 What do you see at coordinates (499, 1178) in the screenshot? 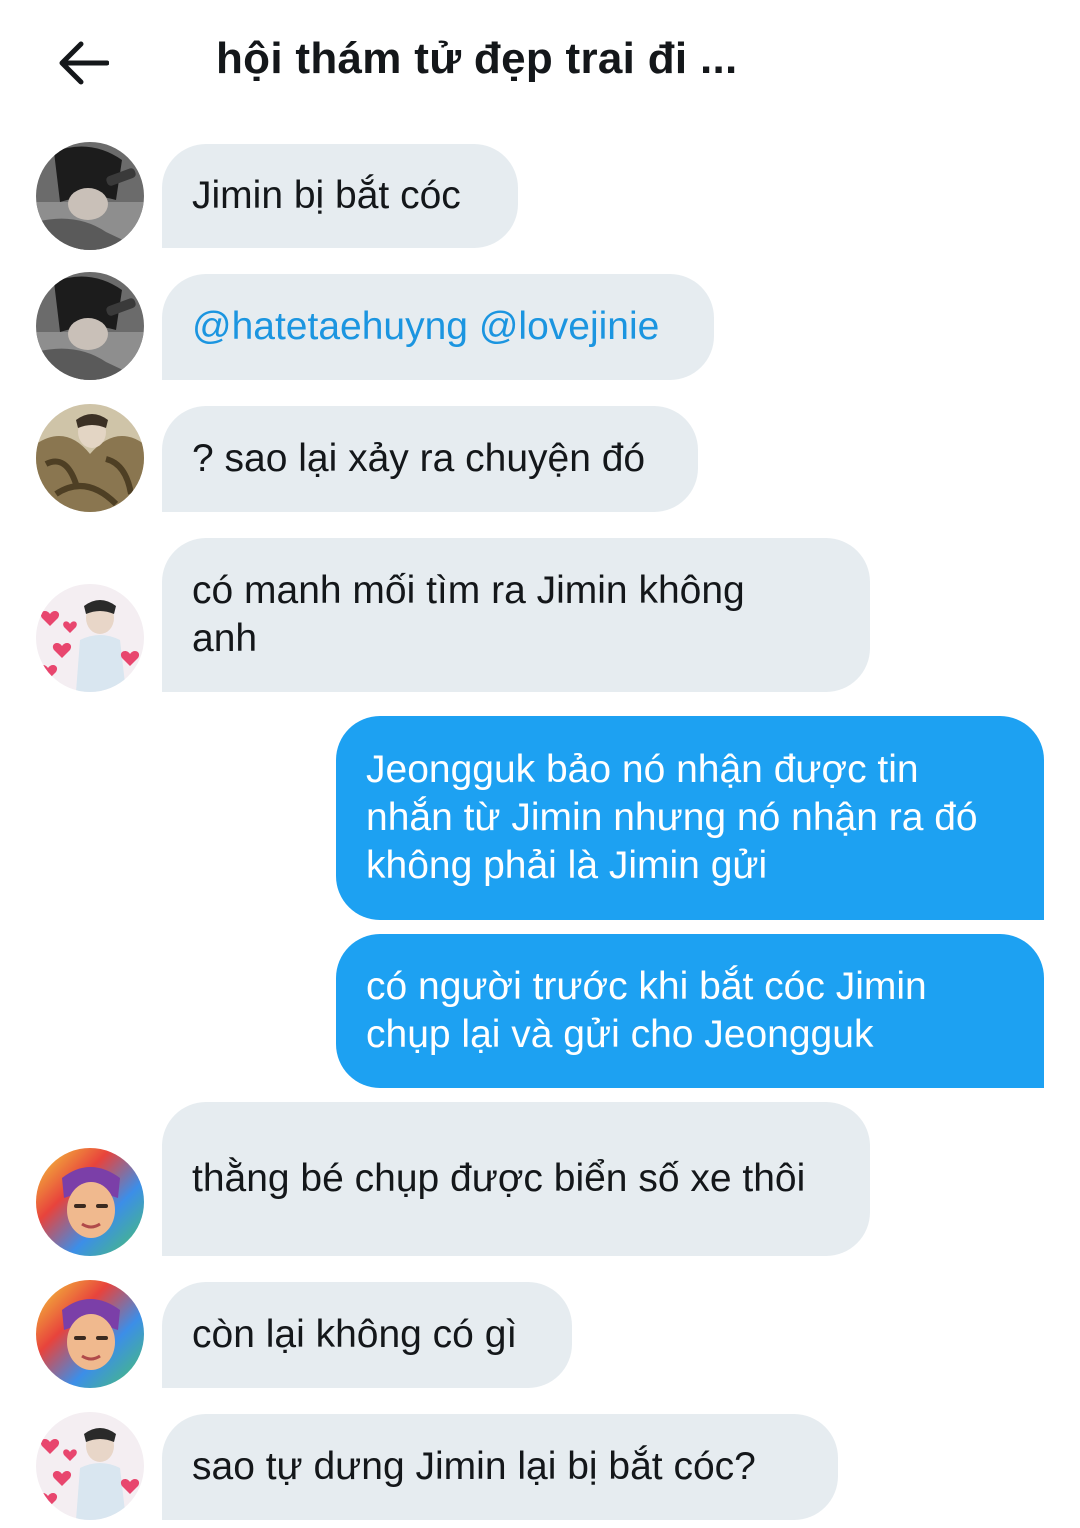
I see `message-text: thằng bé chụp được biển số xe thôi` at bounding box center [499, 1178].